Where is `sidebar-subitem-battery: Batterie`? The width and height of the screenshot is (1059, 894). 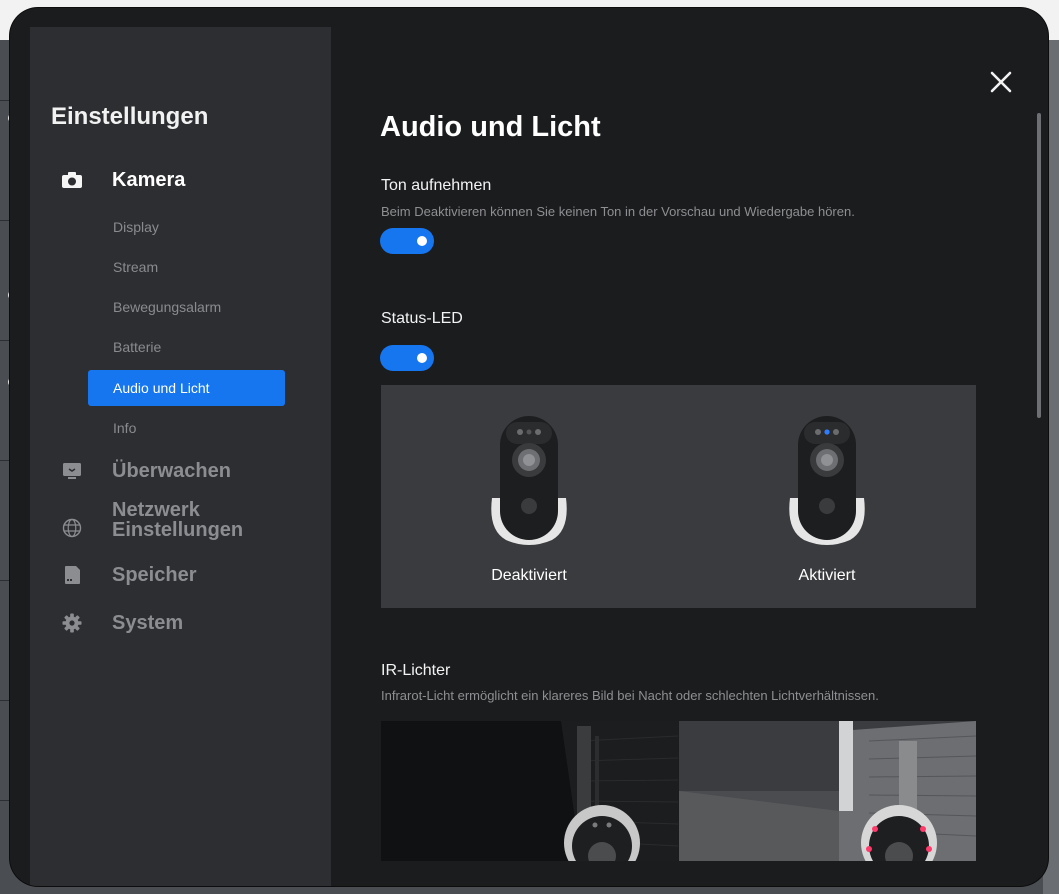
sidebar-subitem-battery: Batterie is located at coordinates (186, 347).